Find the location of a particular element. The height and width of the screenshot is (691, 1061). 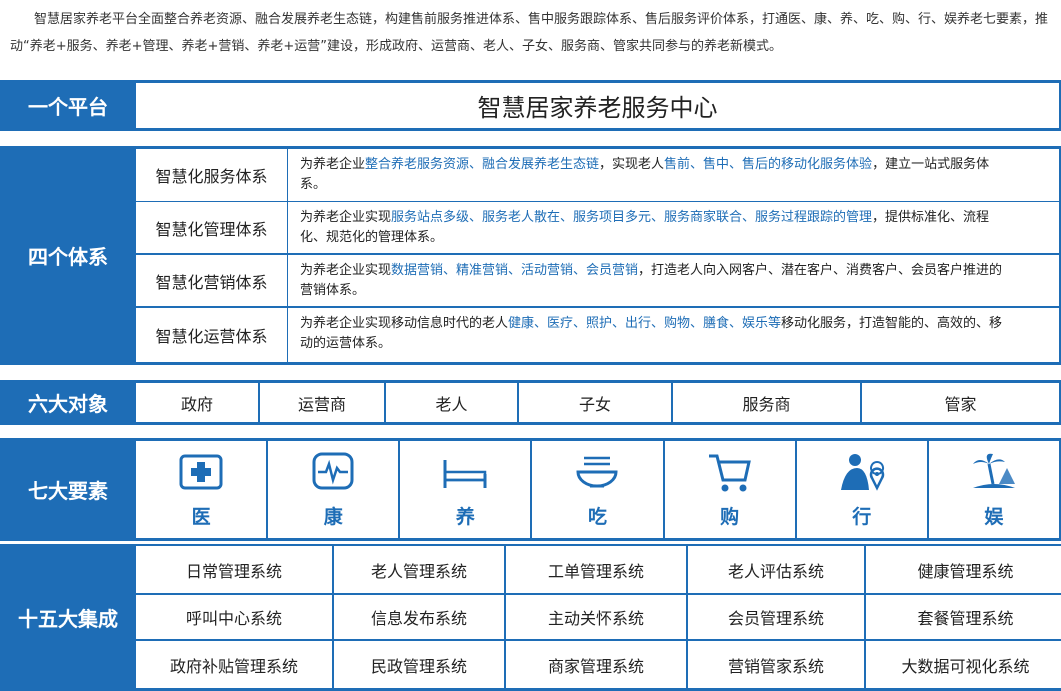

integration-item: 商家管理系统 is located at coordinates (596, 664).